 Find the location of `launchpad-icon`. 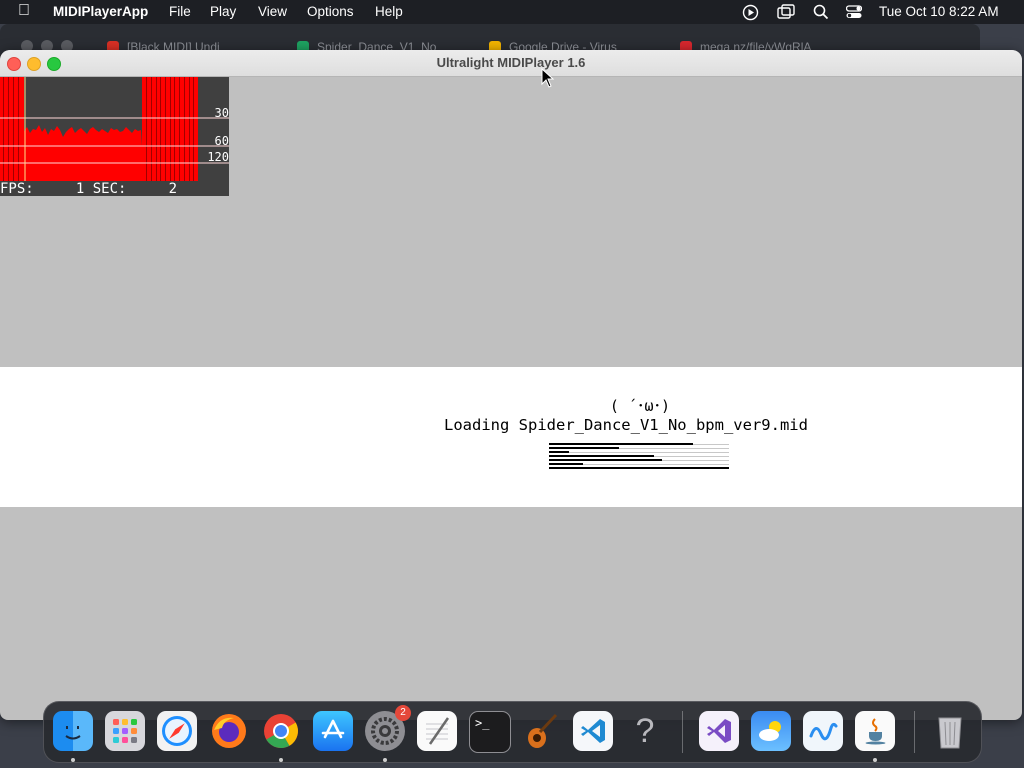

launchpad-icon is located at coordinates (125, 731).